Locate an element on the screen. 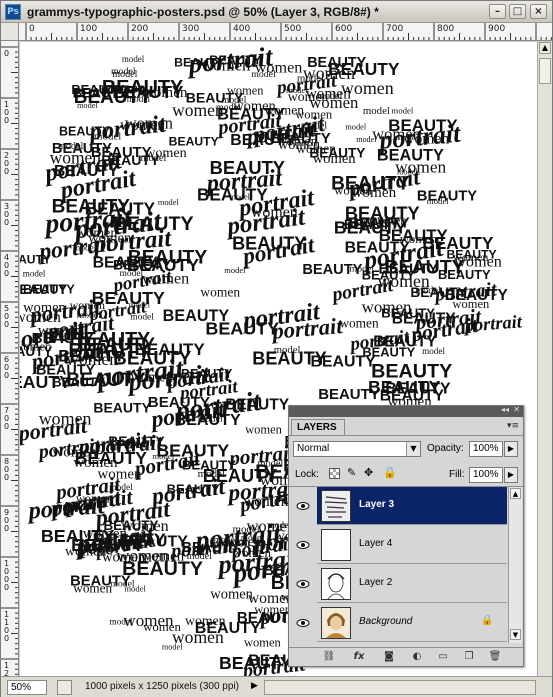 The image size is (553, 697). trash-icon: 🗑 is located at coordinates (495, 658).